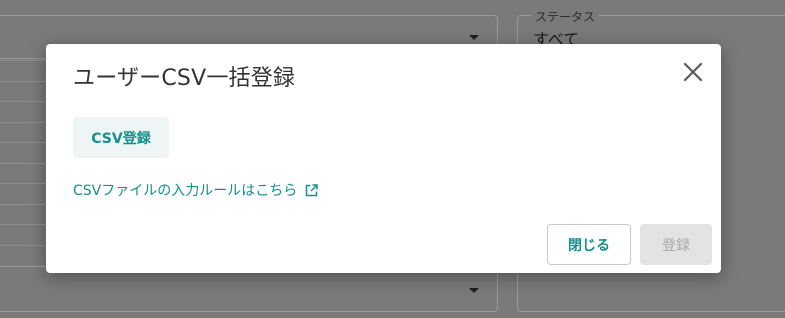  Describe the element at coordinates (676, 244) in the screenshot. I see `submit-button: 登録` at that location.